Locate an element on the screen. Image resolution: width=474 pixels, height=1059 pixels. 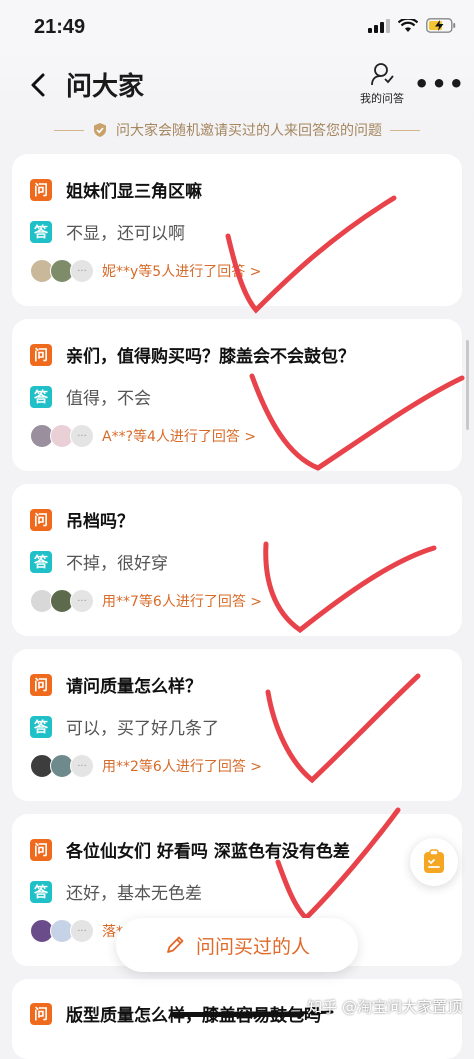
user-question-icon is located at coordinates (382, 74).